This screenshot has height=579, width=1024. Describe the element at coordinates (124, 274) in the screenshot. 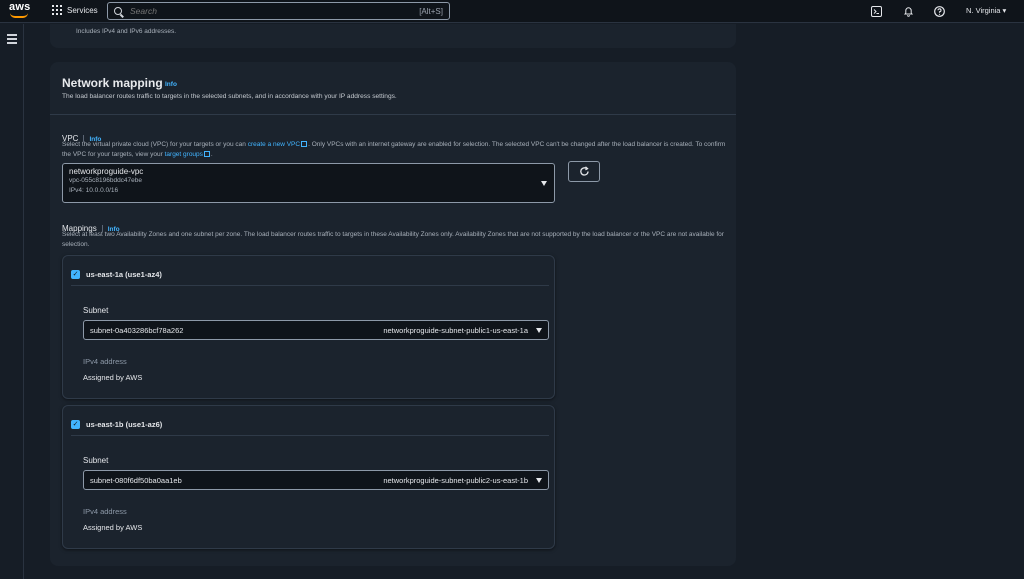

I see `az-name: us-east-1a (use1-az4)` at that location.